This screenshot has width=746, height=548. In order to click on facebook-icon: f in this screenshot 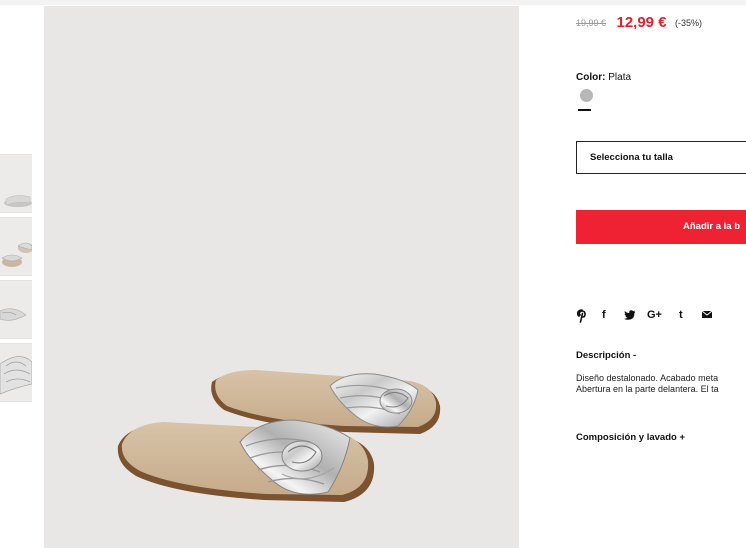, I will do `click(604, 315)`.